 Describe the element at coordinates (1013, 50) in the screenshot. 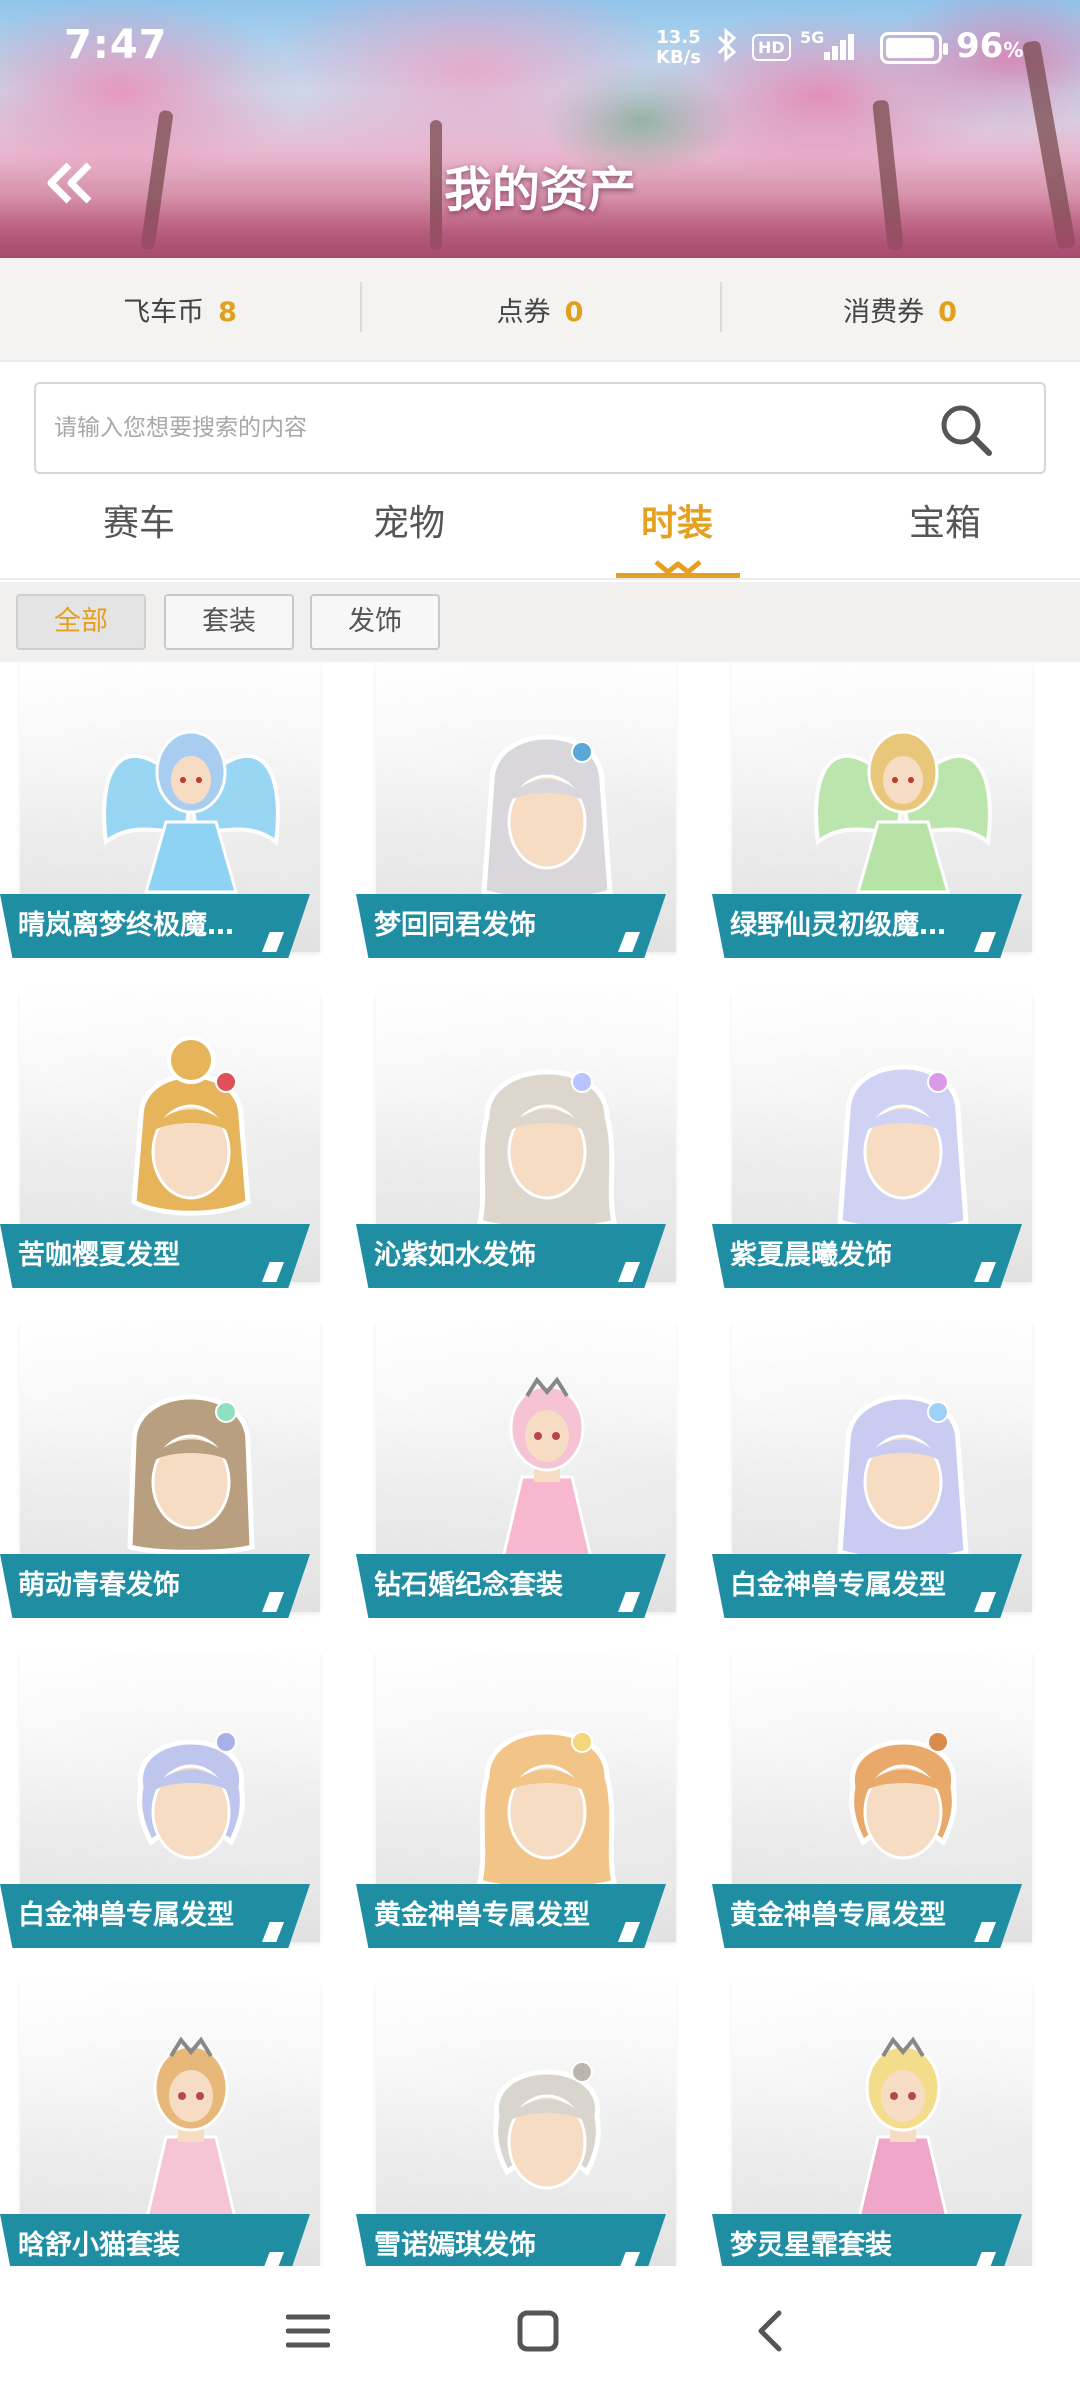

I see `battery-percent-symbol: %` at that location.